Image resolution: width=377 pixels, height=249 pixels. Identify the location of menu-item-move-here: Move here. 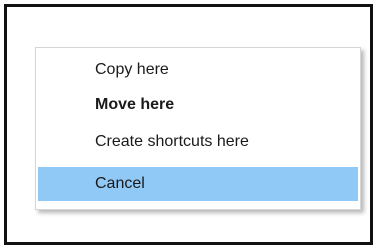
(198, 105).